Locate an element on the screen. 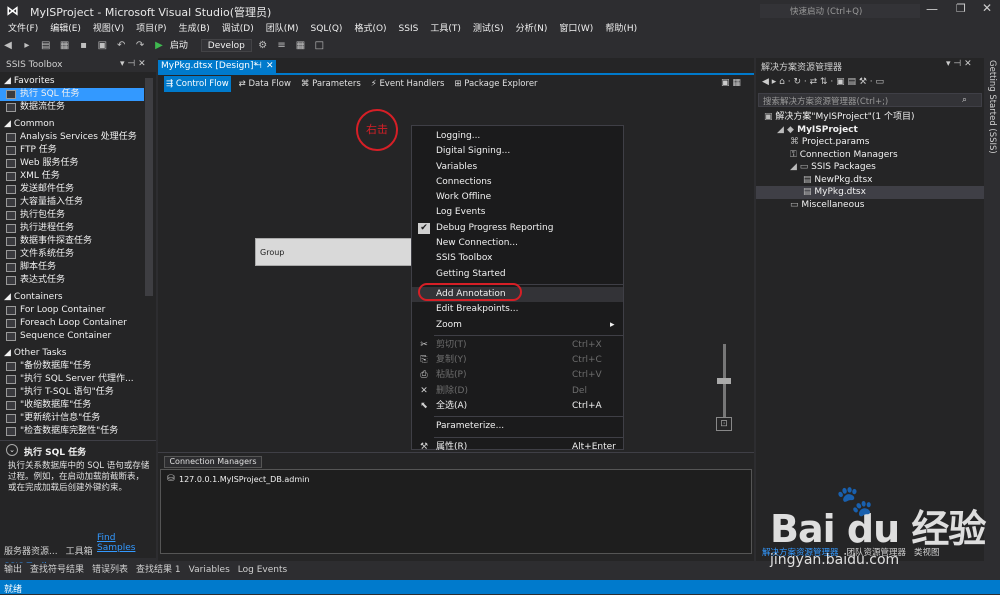 This screenshot has height=595, width=1000. menu-item: 调试(D) is located at coordinates (238, 29).